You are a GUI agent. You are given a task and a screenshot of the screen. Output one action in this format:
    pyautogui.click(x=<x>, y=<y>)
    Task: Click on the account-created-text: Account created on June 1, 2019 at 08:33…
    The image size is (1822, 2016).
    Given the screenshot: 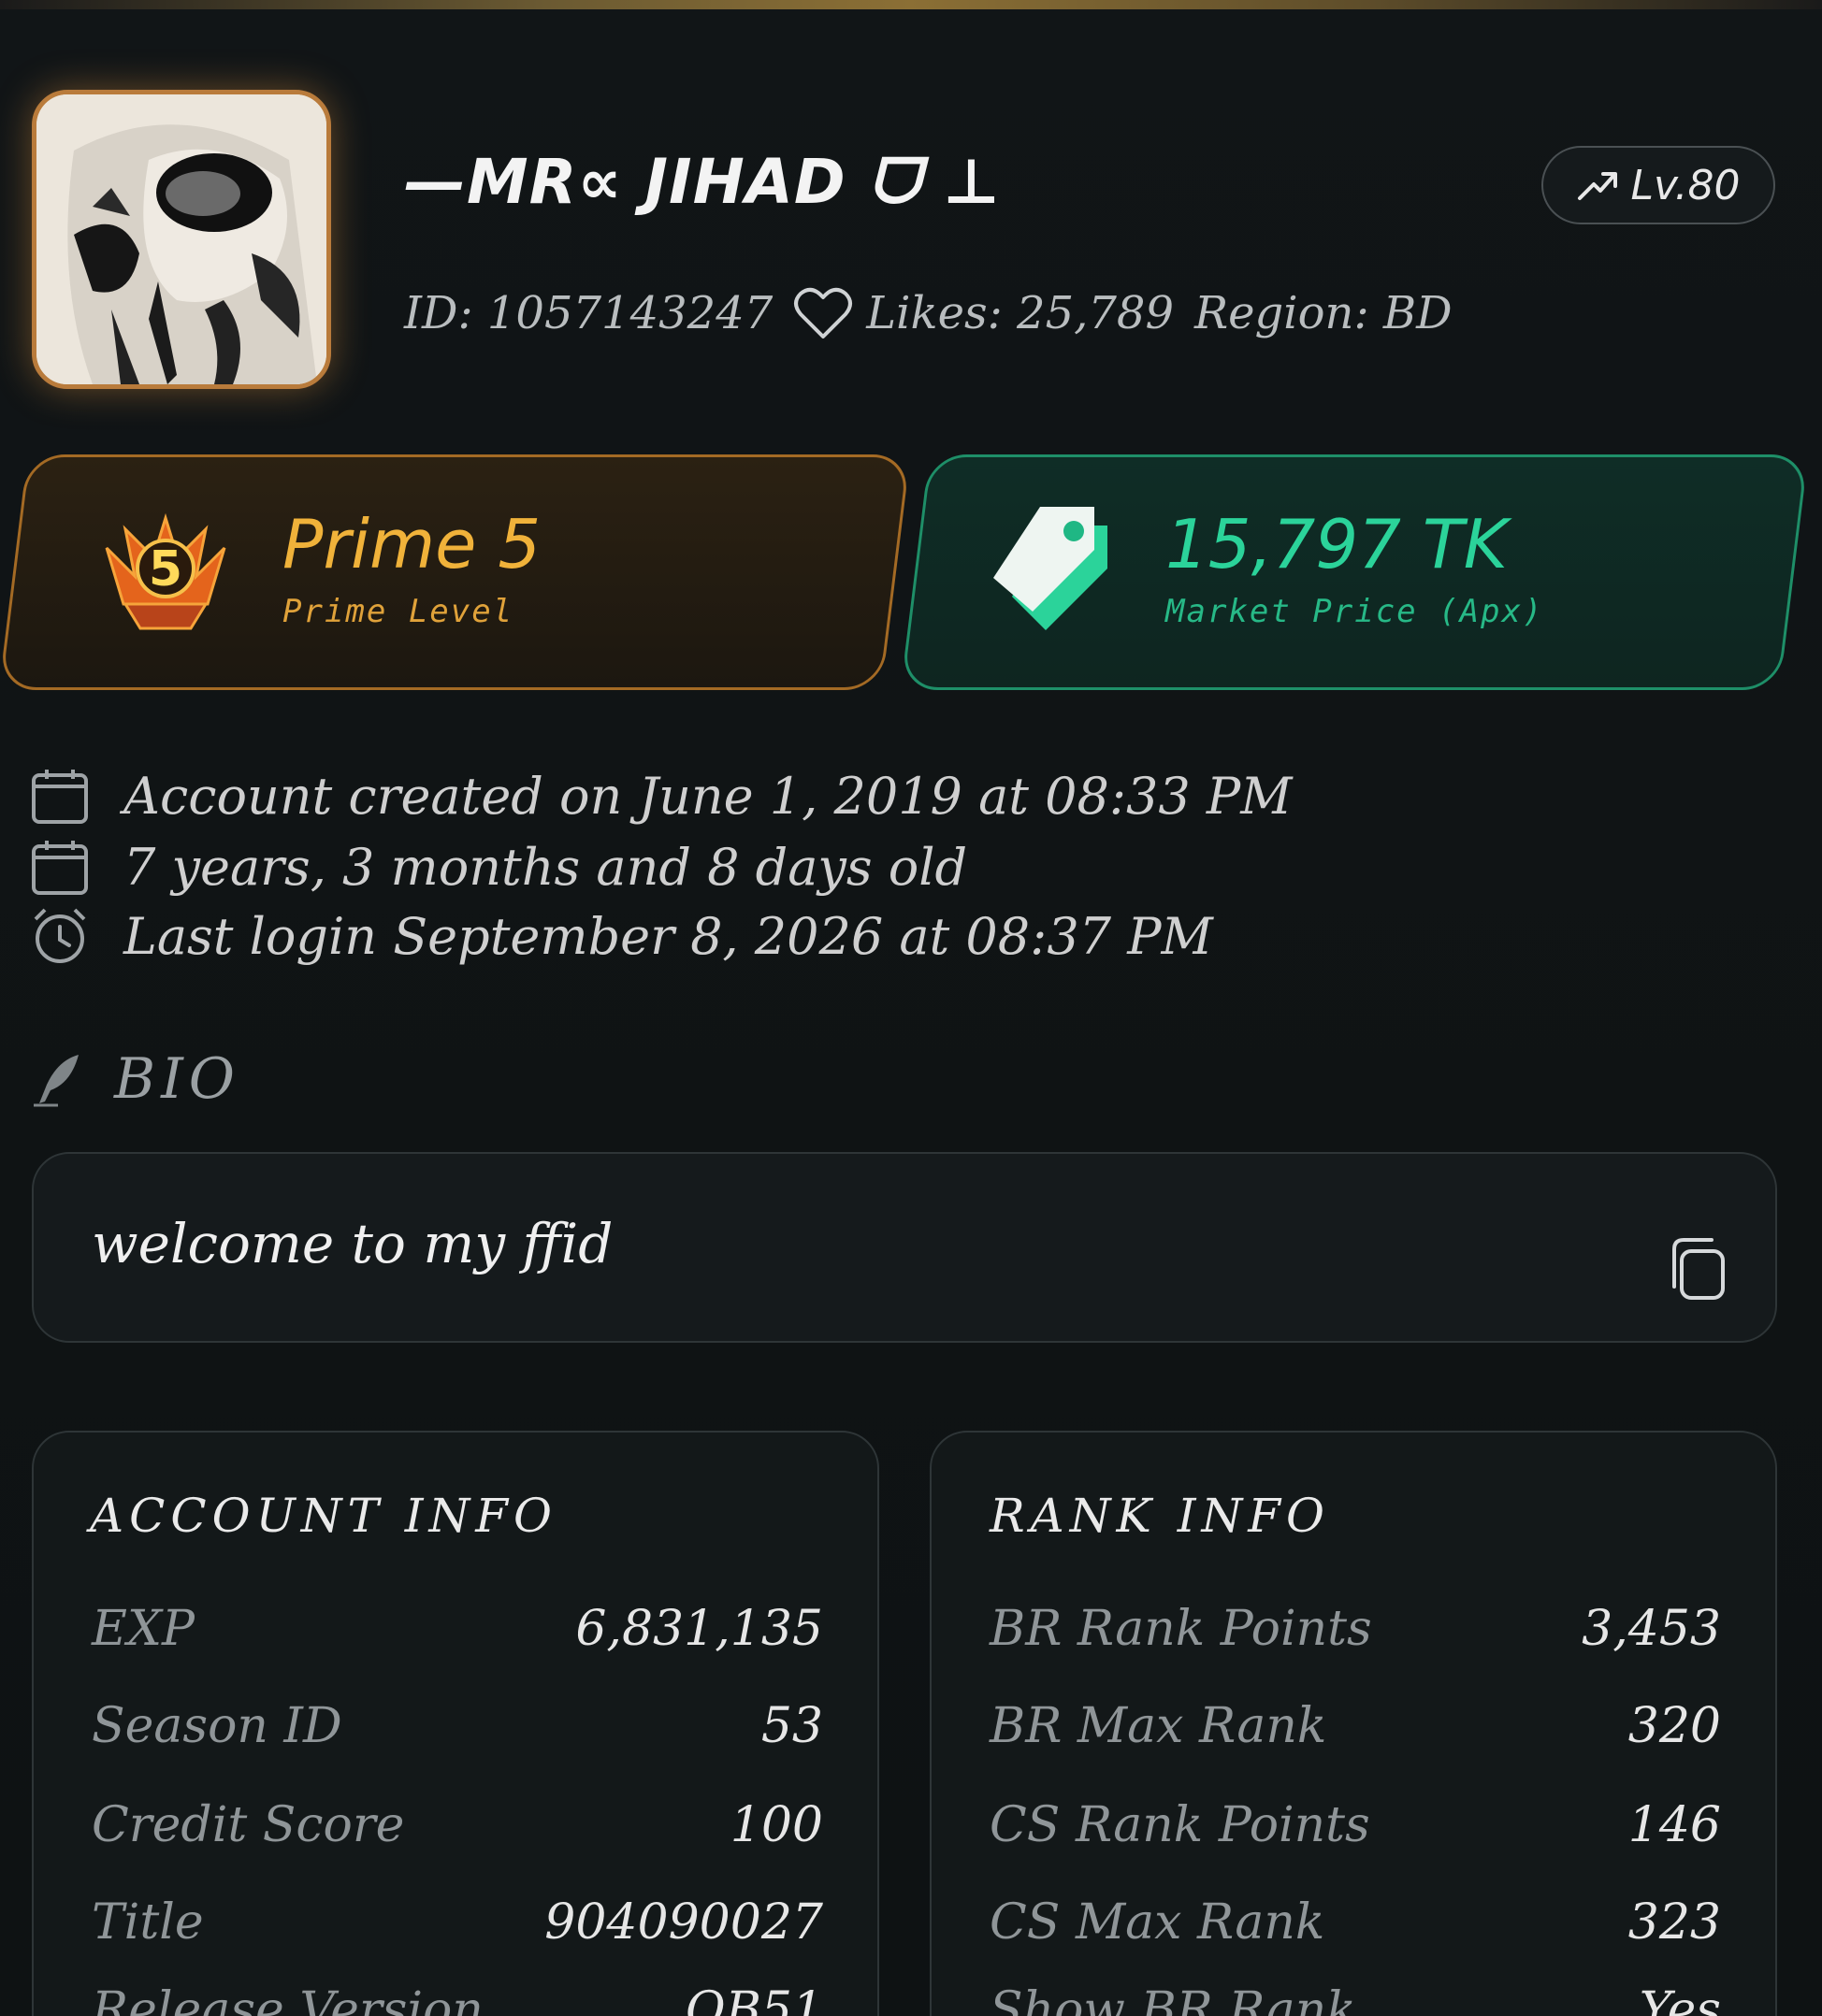 What is the action you would take?
    pyautogui.click(x=708, y=796)
    